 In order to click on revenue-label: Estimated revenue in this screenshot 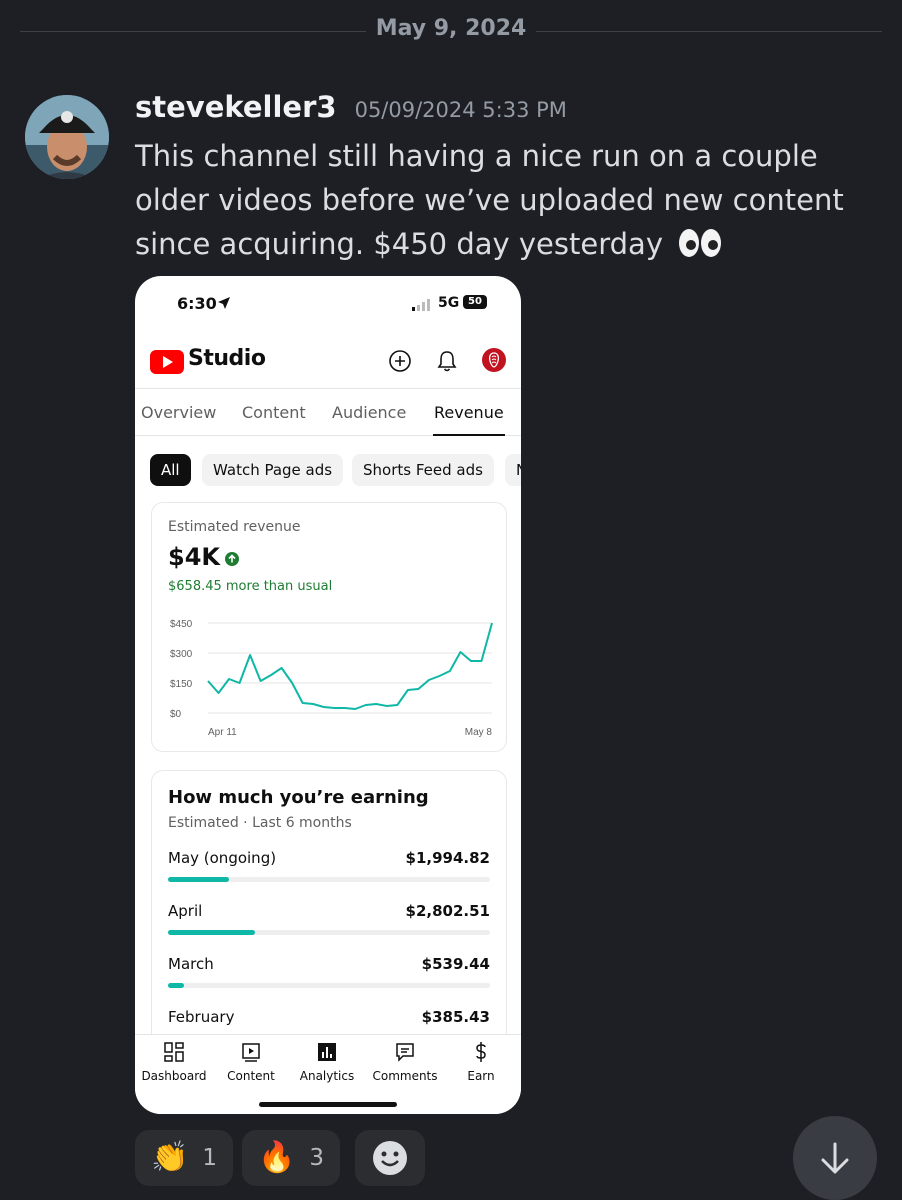, I will do `click(234, 527)`.